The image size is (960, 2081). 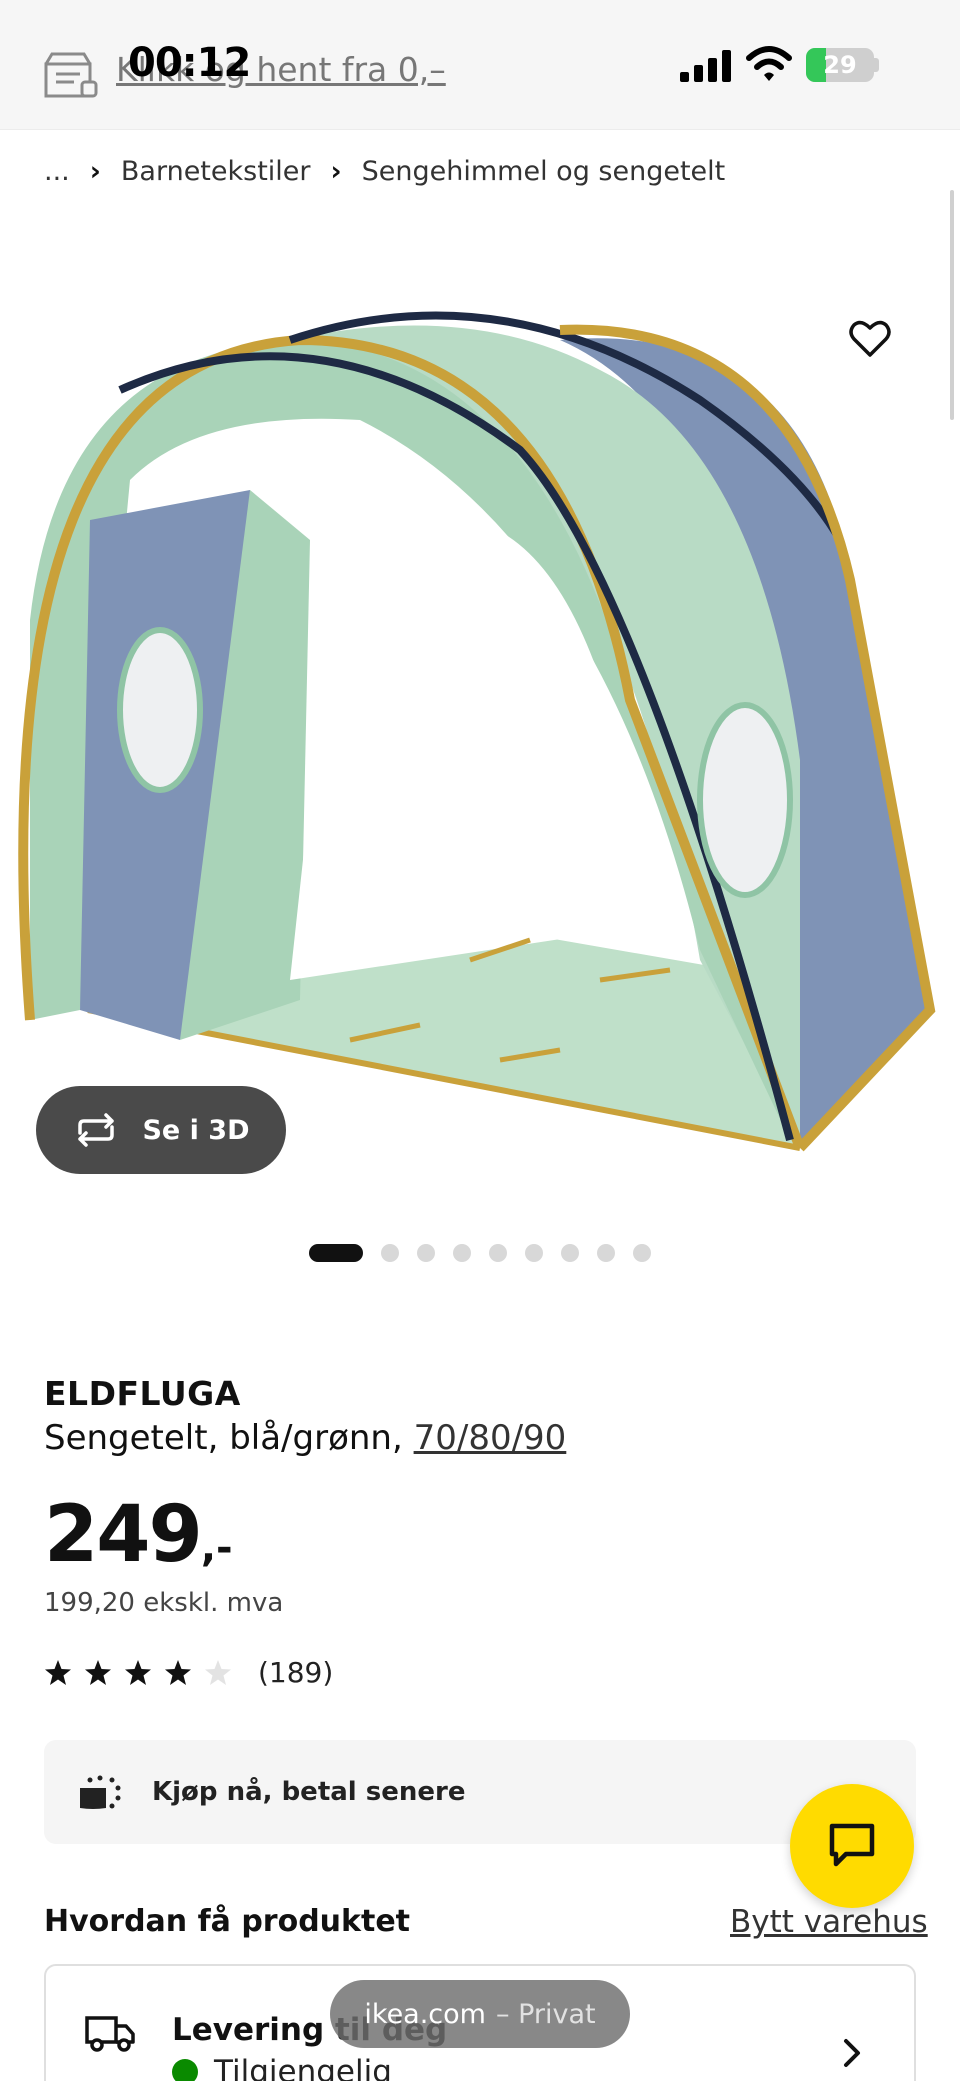 What do you see at coordinates (196, 1130) in the screenshot?
I see `view-3d-label: Se i 3D` at bounding box center [196, 1130].